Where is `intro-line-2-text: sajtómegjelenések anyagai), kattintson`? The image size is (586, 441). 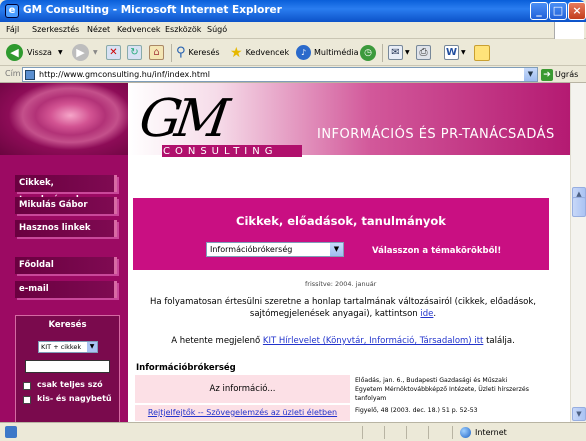
intro-line-2-text: sajtómegjelenések anyagai), kattintson is located at coordinates (333, 314).